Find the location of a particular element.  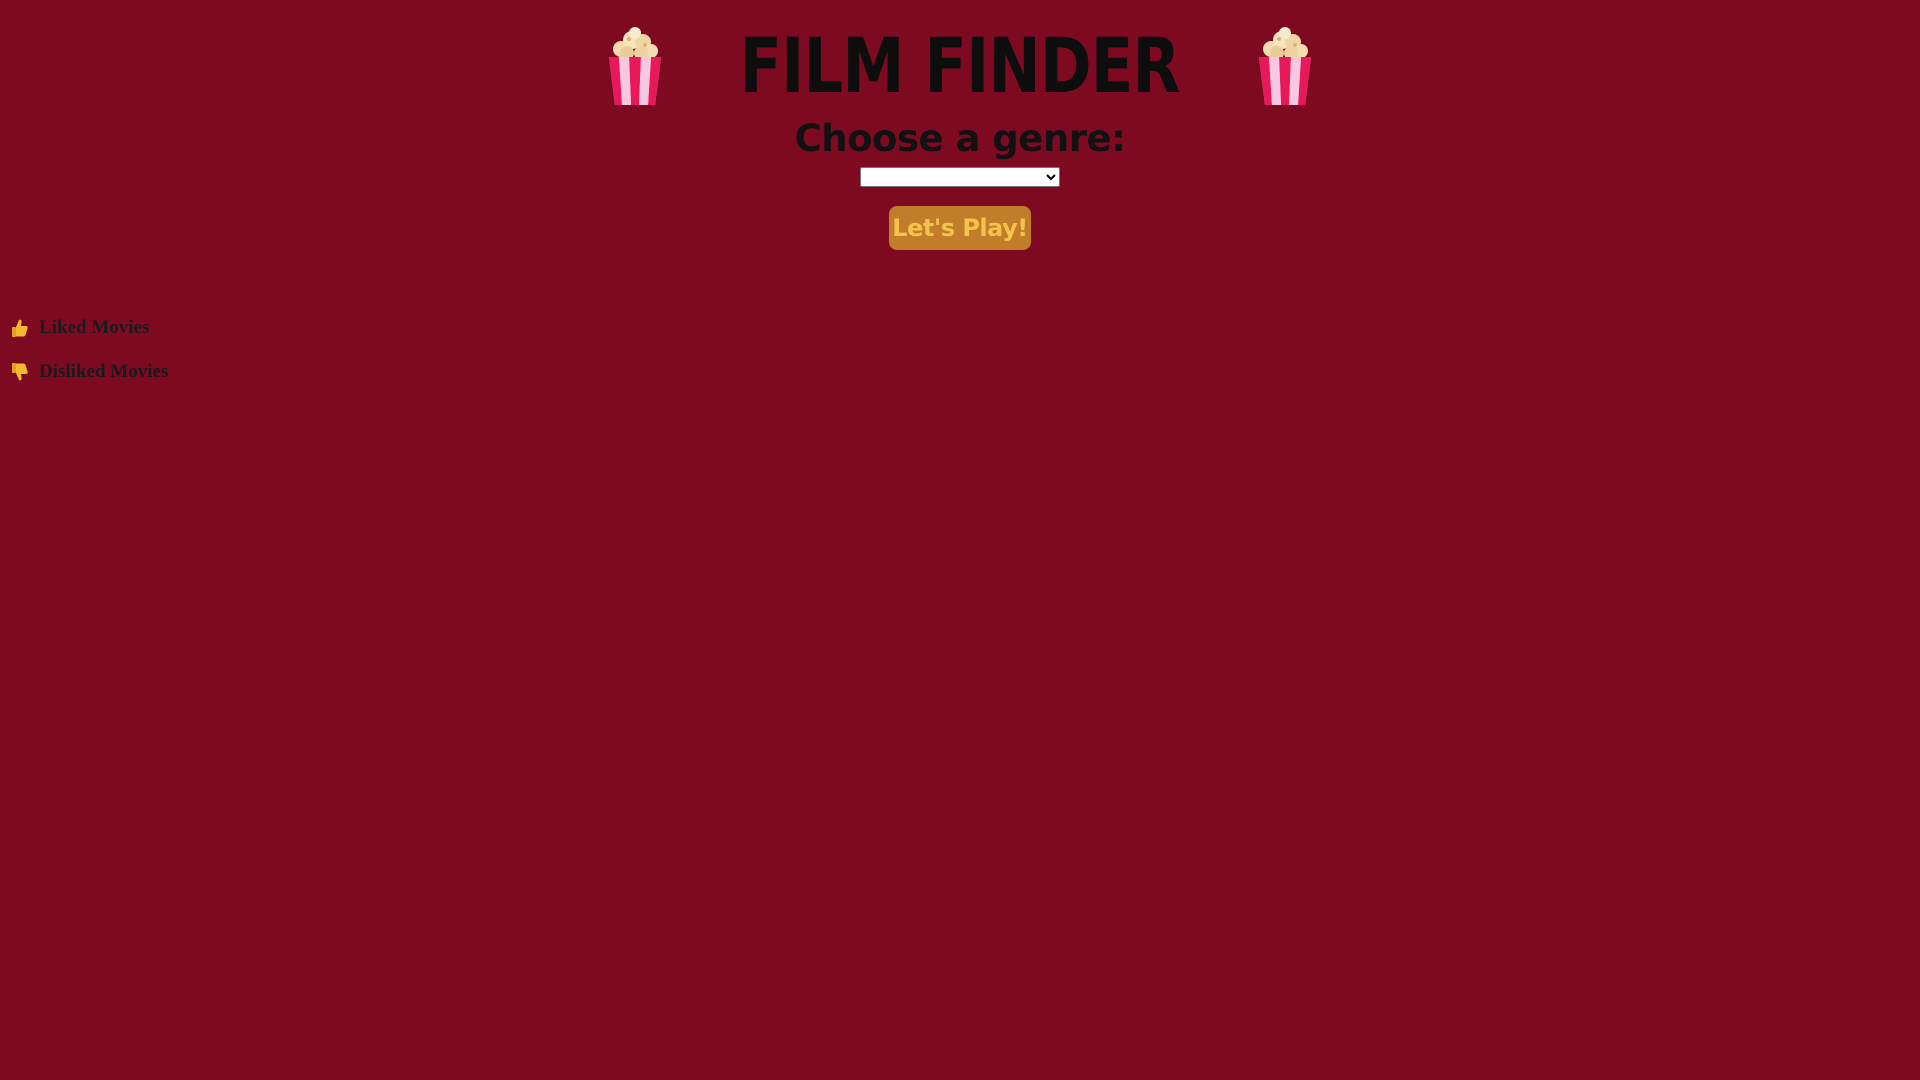

liked-movies-toggle: Liked Movies is located at coordinates (79, 328).